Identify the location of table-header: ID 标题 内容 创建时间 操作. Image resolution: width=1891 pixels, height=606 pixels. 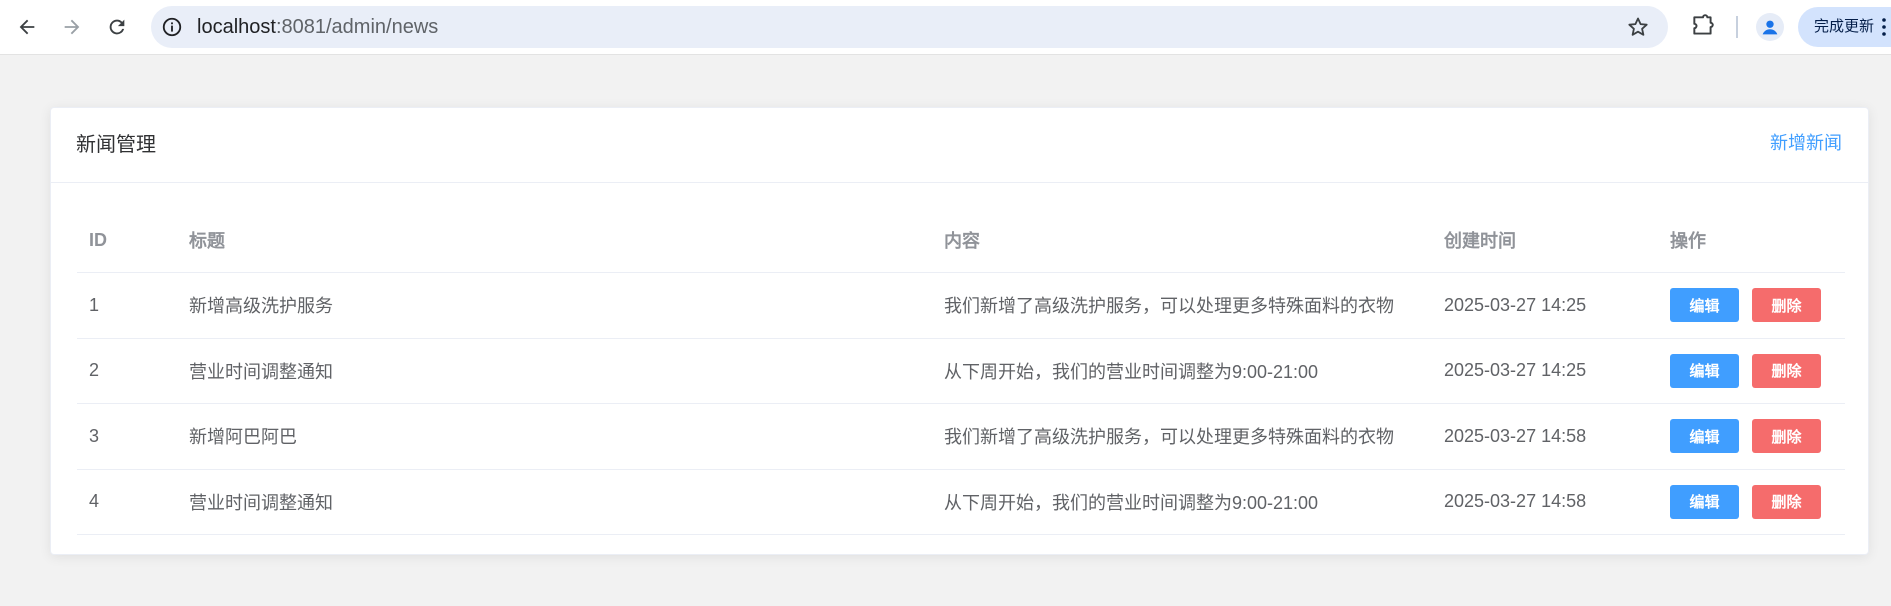
(961, 240).